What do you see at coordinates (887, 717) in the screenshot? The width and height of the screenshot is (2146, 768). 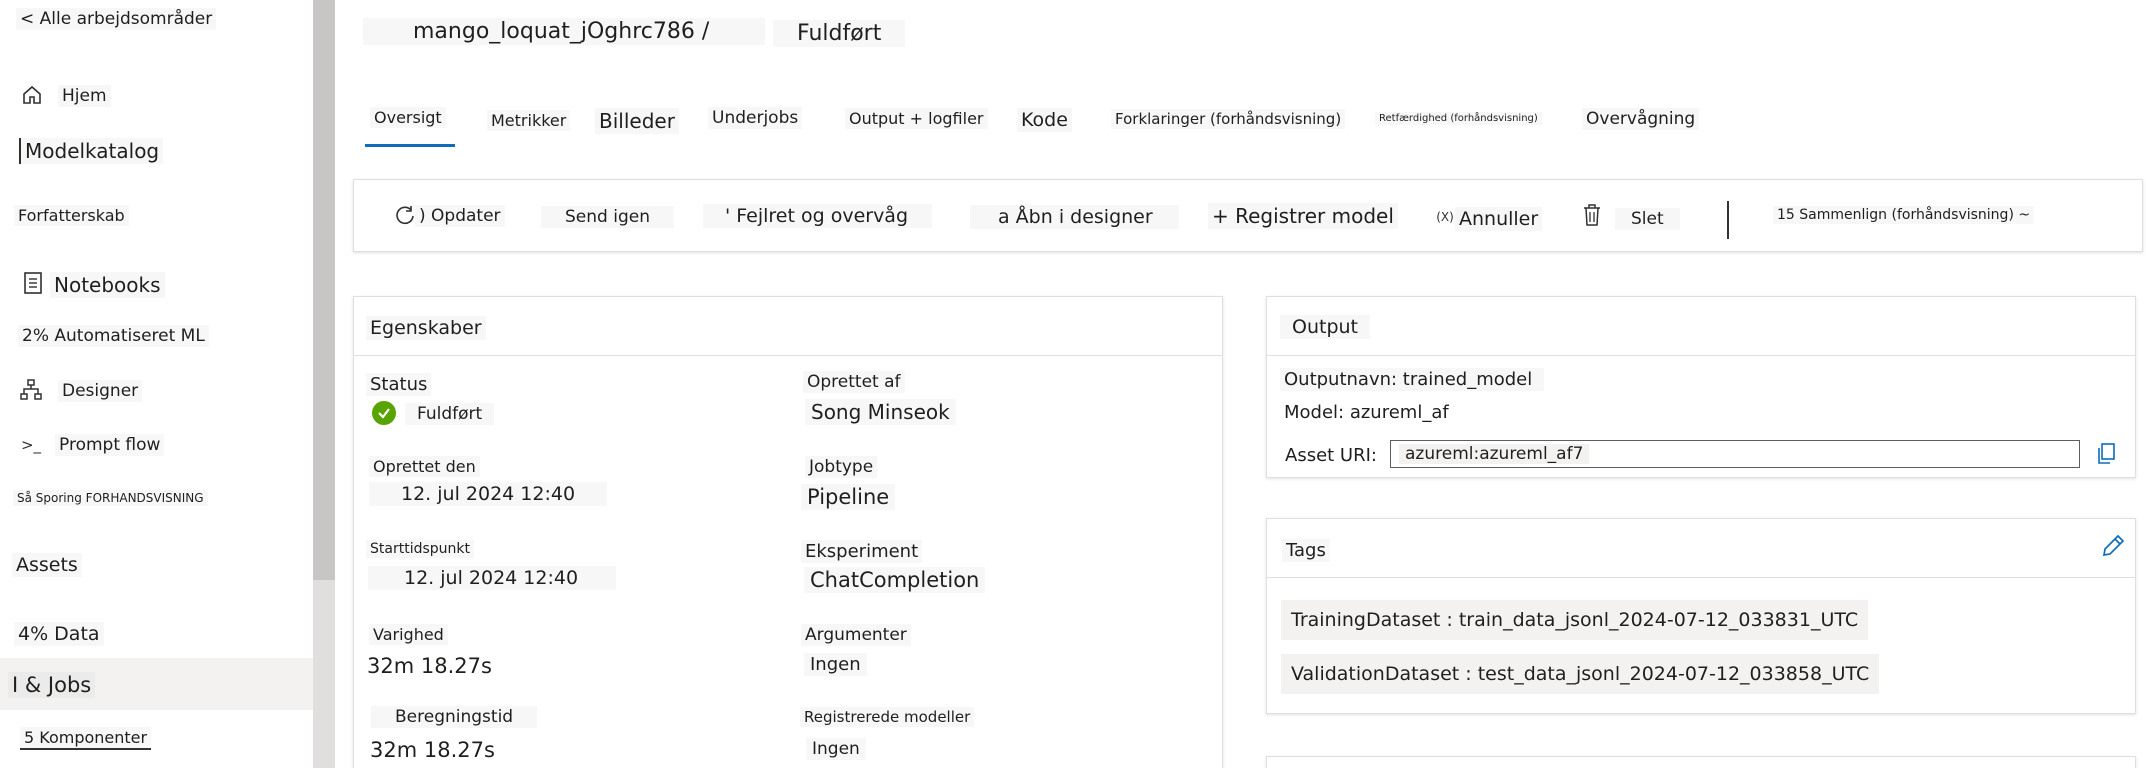 I see `registered-models-label: Registrerede modeller` at bounding box center [887, 717].